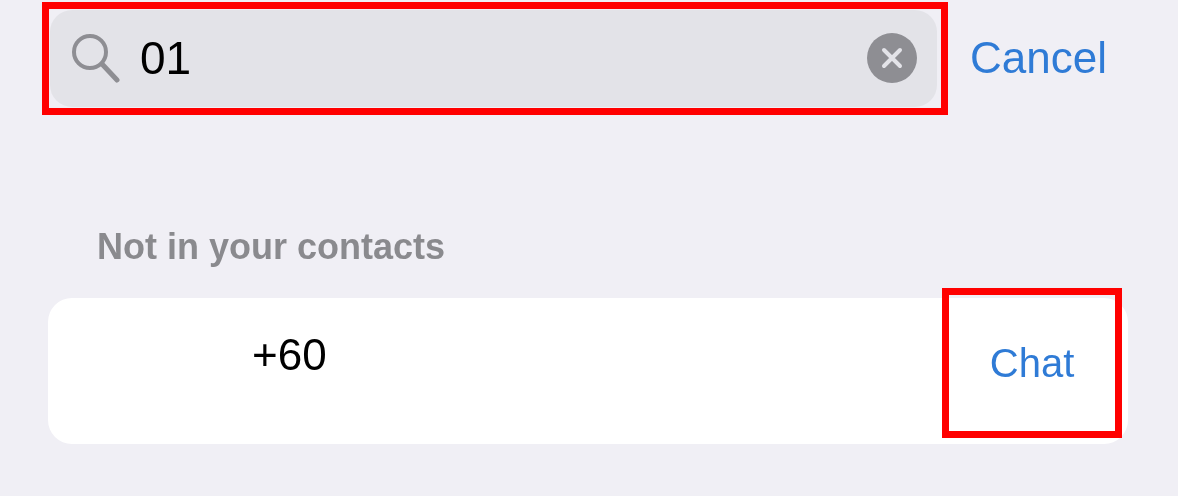 The width and height of the screenshot is (1178, 496). What do you see at coordinates (1032, 363) in the screenshot?
I see `chat-button: Chat` at bounding box center [1032, 363].